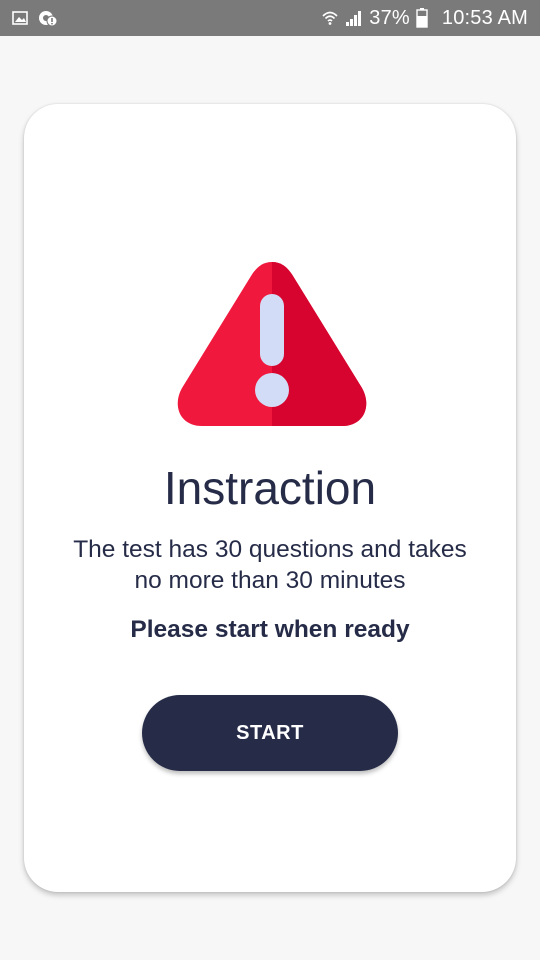 The height and width of the screenshot is (960, 540). I want to click on description-line-1: The test has 30 questions and takes, so click(270, 549).